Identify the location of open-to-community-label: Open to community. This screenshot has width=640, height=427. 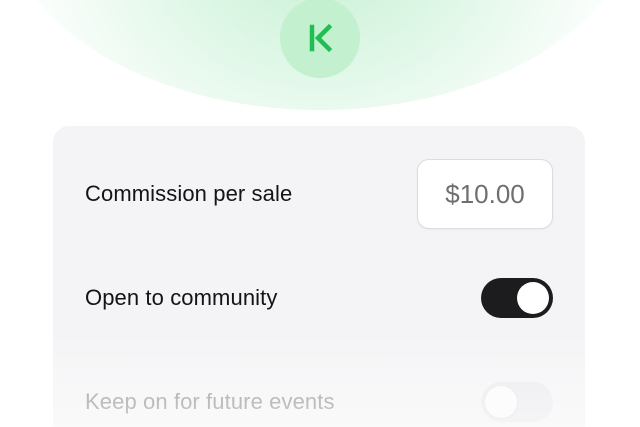
(181, 297).